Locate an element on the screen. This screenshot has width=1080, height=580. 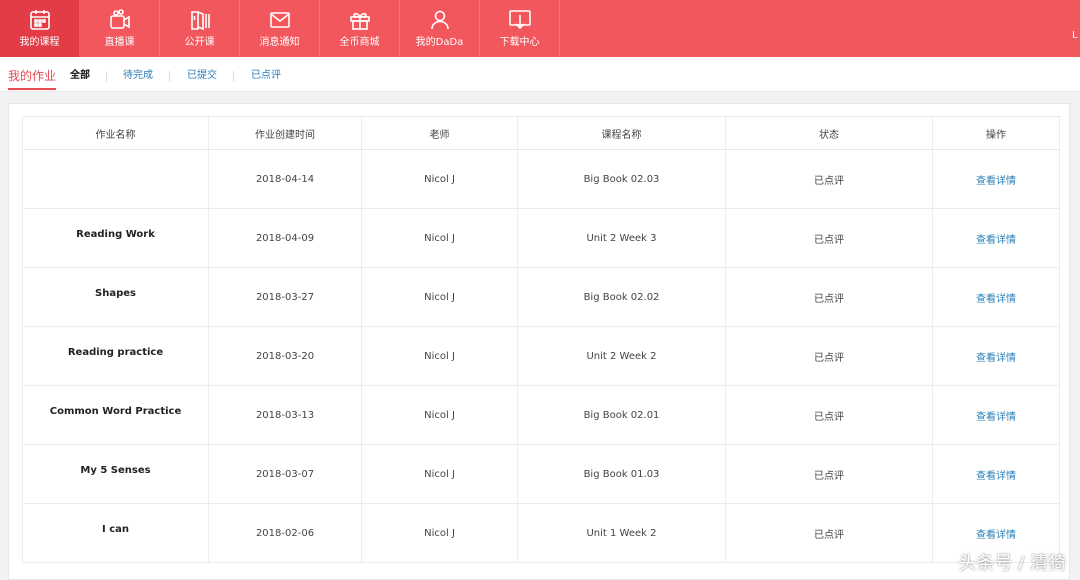
nav-item-label: 直播课 is located at coordinates (119, 42).